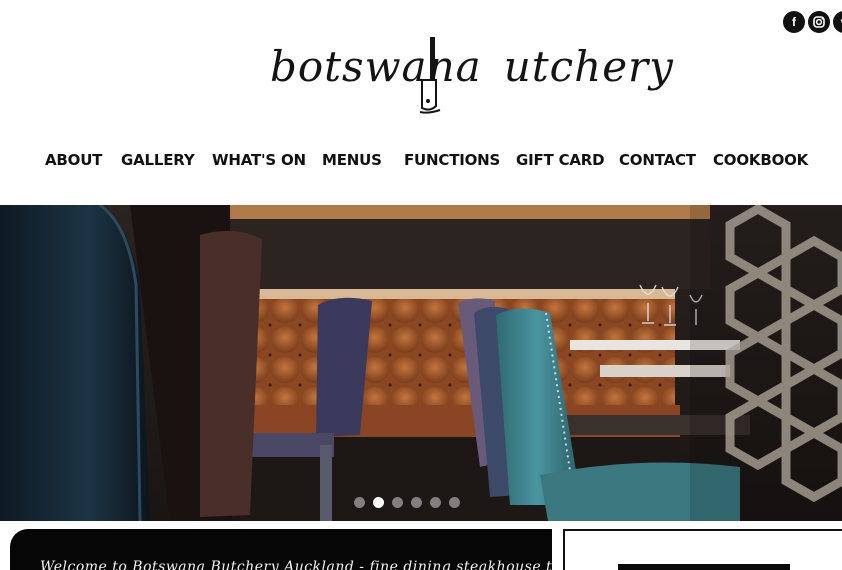 The width and height of the screenshot is (842, 570). What do you see at coordinates (158, 160) in the screenshot?
I see `nav-gallery: GALLERY` at bounding box center [158, 160].